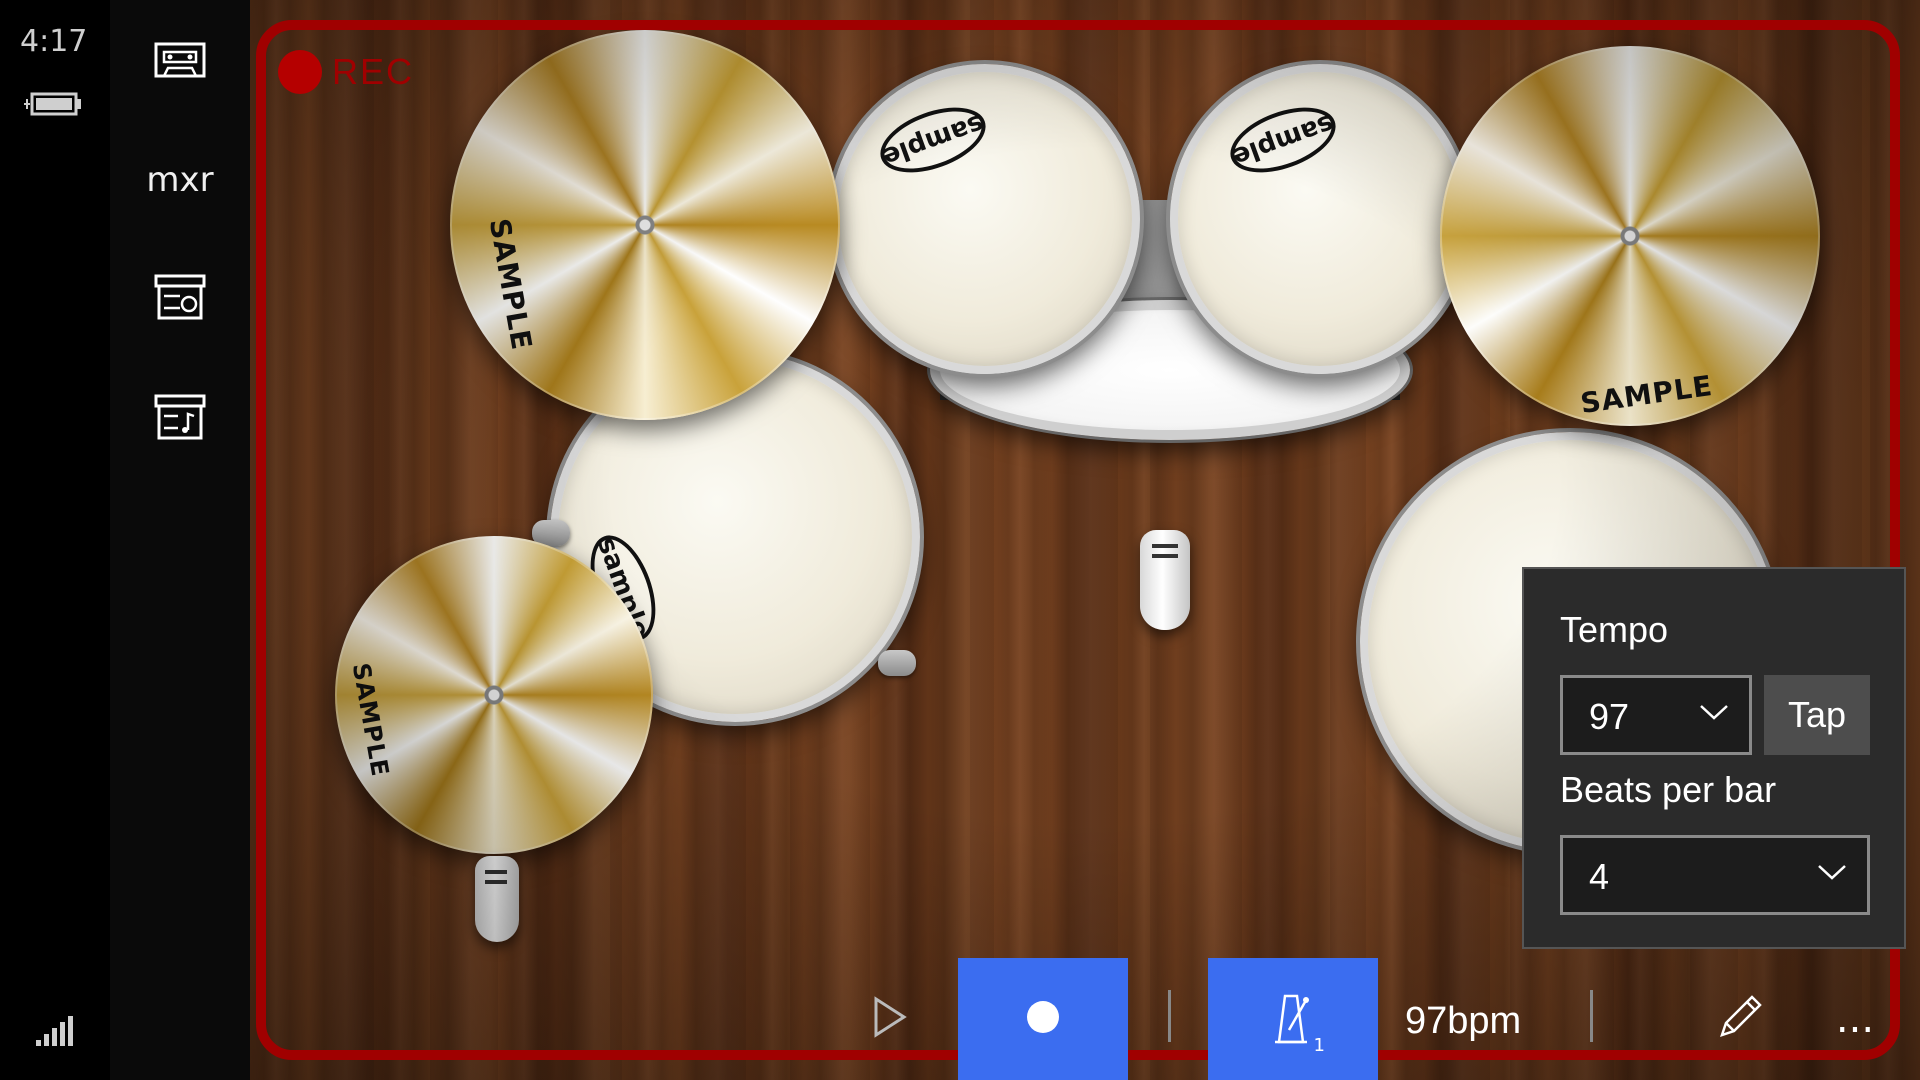  I want to click on tap-button: Tap, so click(1817, 715).